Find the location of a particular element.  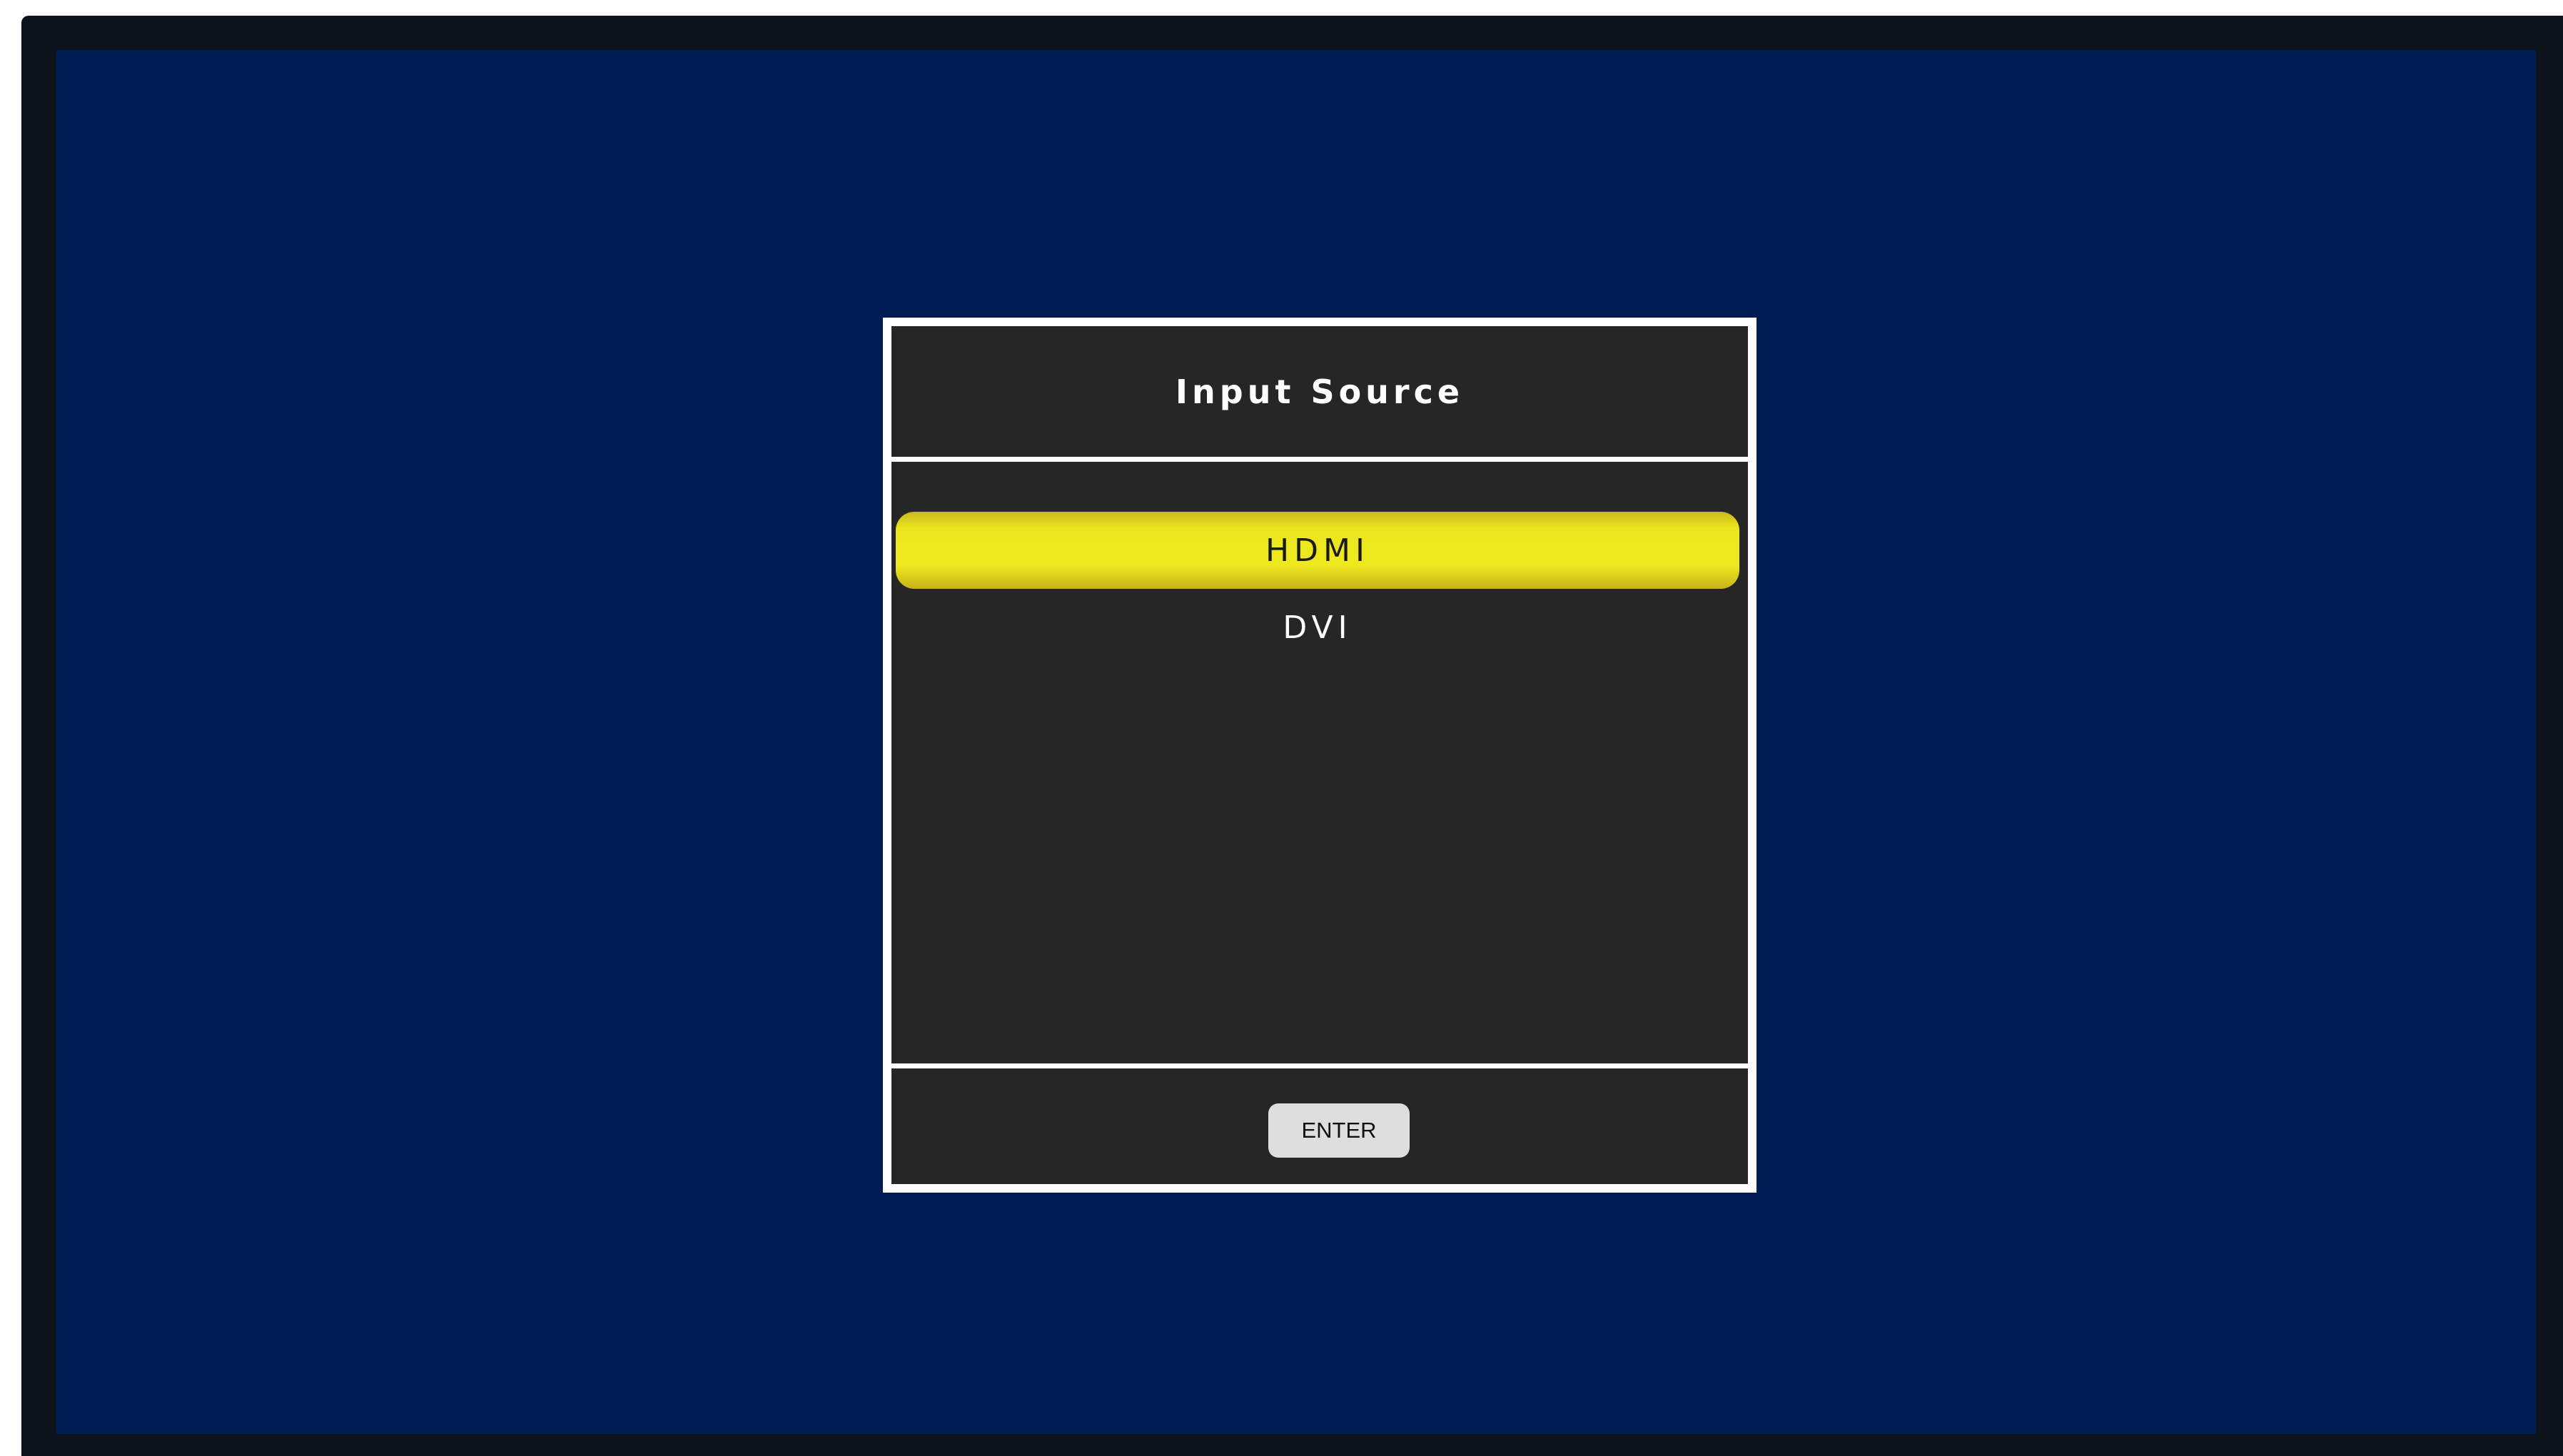

dialog-header: Input Source is located at coordinates (1319, 391).